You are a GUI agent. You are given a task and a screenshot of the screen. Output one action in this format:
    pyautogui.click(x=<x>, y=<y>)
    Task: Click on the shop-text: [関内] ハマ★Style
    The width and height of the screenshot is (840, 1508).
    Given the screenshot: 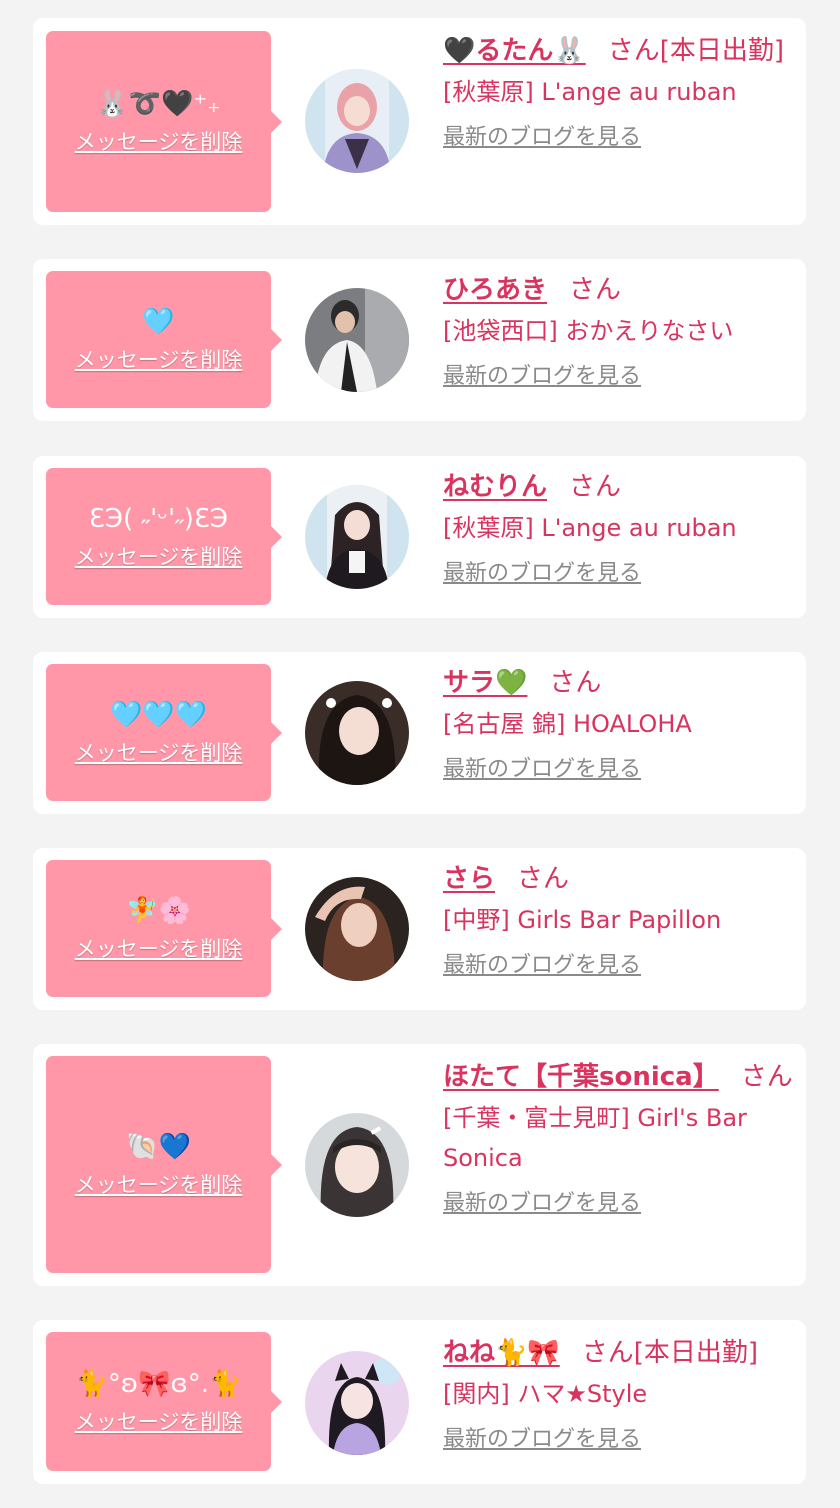 What is the action you would take?
    pyautogui.click(x=545, y=1394)
    